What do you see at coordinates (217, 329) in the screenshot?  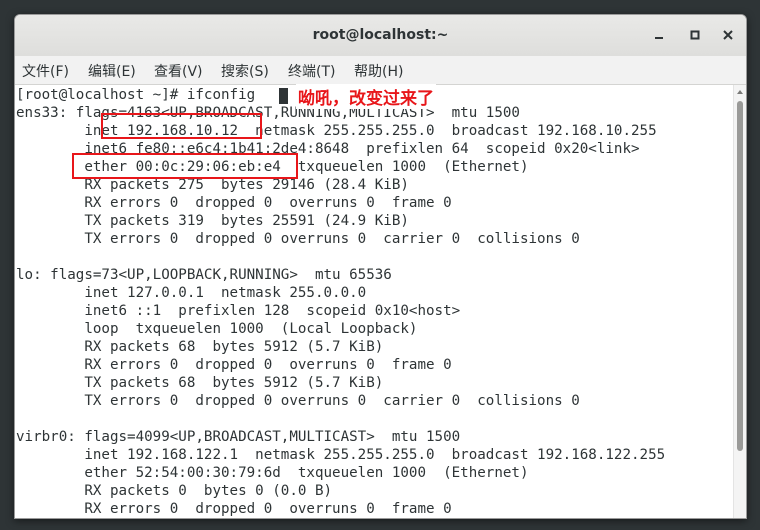 I see `terminal-line: loop txqueuelen 1000 (Local Loopback)` at bounding box center [217, 329].